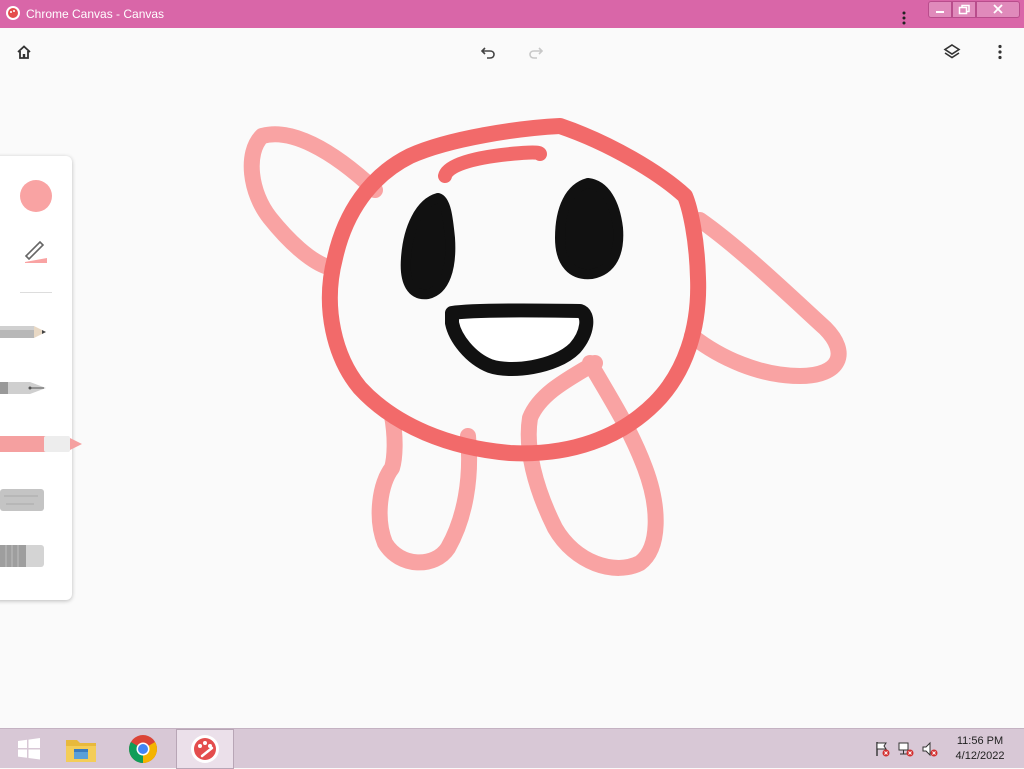  What do you see at coordinates (512, 14) in the screenshot?
I see `window-title-bar: Chrome Canvas - Canvas` at bounding box center [512, 14].